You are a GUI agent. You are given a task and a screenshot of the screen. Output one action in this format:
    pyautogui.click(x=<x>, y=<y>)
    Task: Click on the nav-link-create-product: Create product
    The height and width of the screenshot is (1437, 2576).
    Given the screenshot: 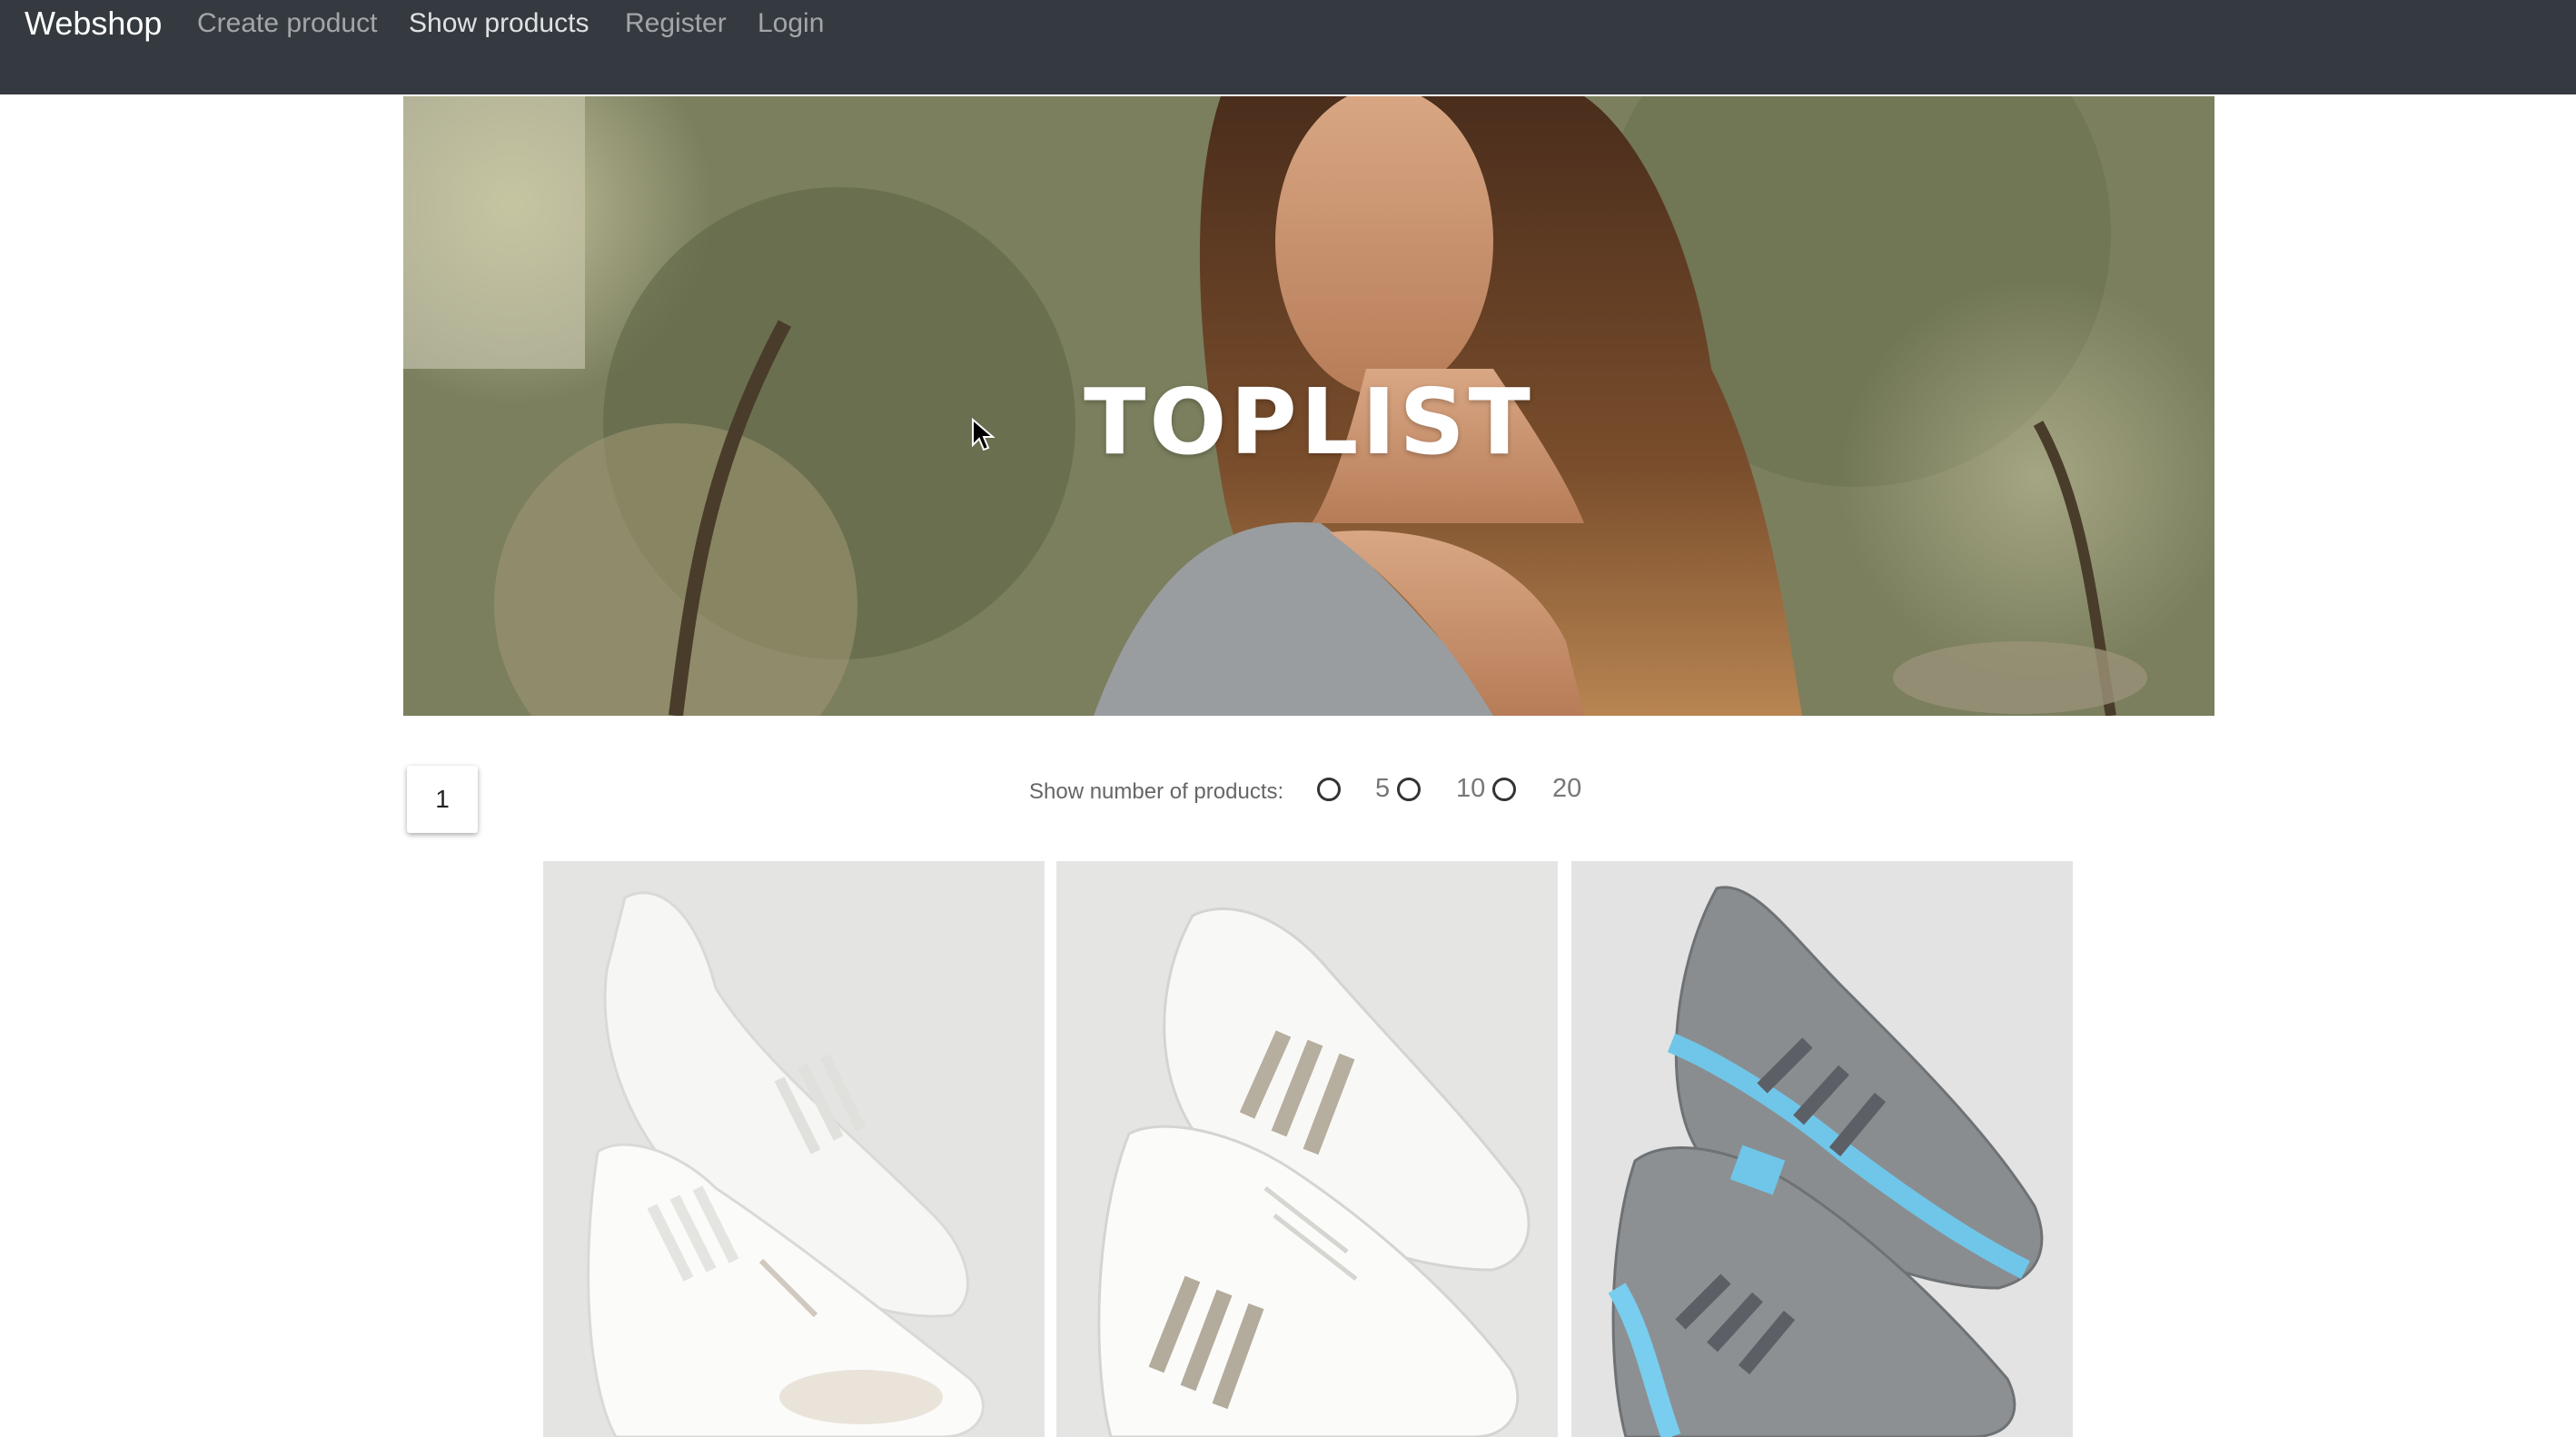 What is the action you would take?
    pyautogui.click(x=287, y=23)
    